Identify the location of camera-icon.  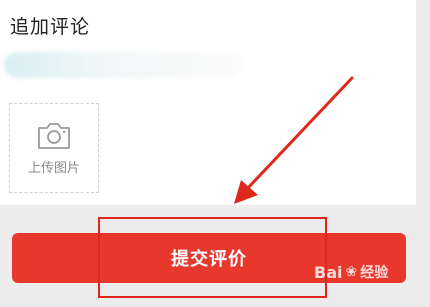
(54, 136).